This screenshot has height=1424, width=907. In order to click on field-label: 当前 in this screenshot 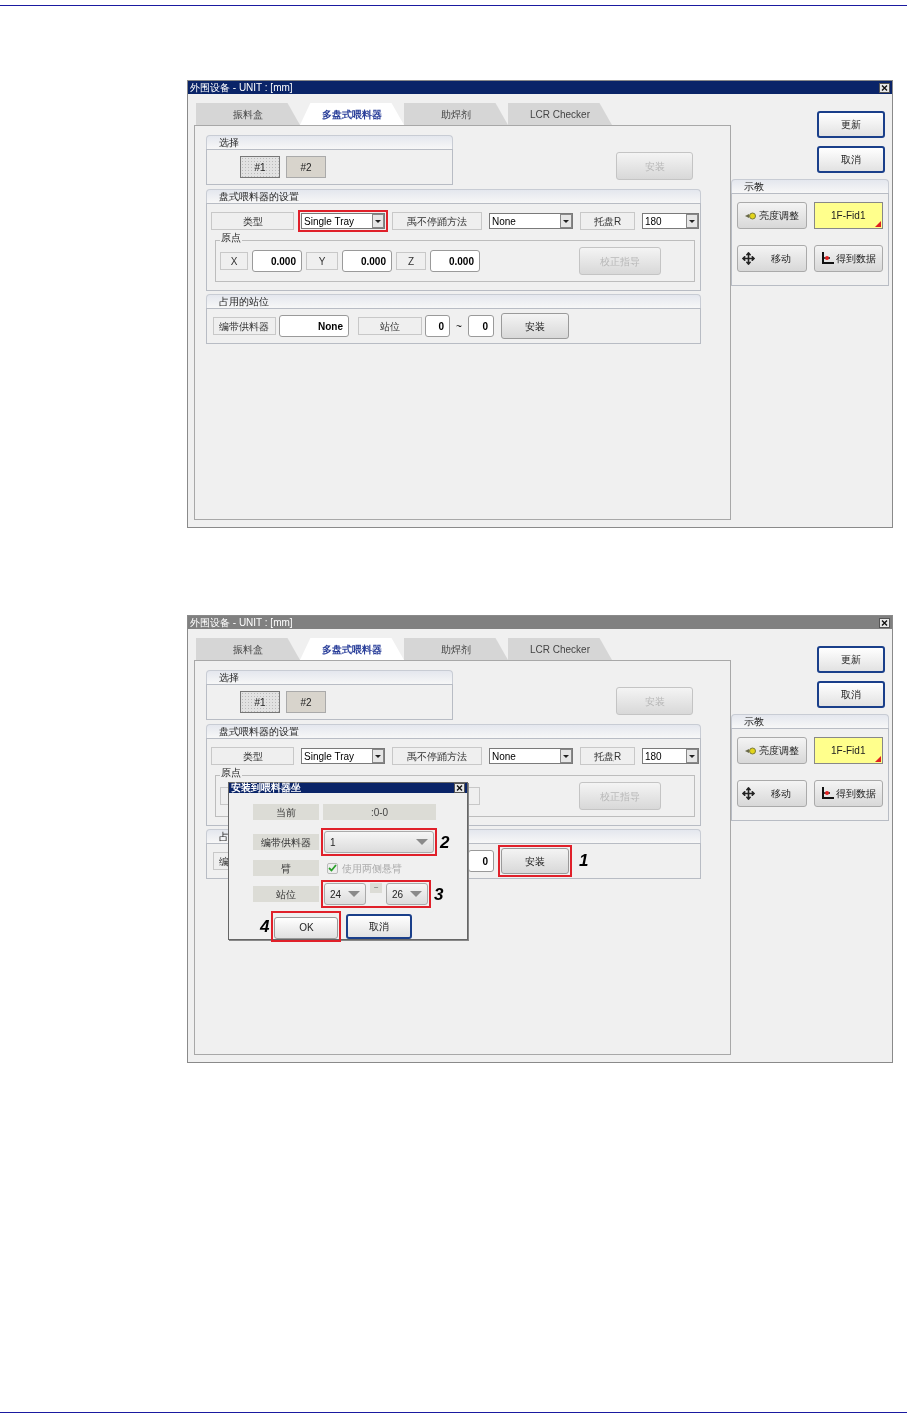, I will do `click(286, 812)`.